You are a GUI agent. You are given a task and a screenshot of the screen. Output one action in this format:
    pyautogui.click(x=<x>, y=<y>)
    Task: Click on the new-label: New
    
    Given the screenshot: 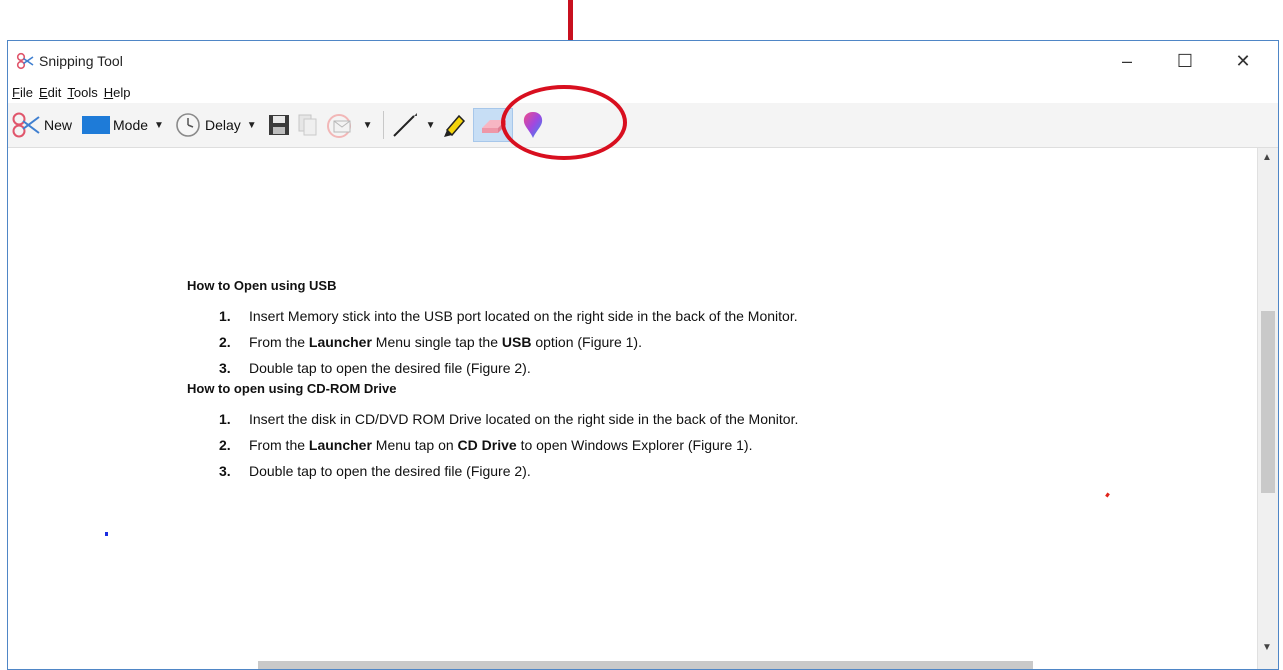 What is the action you would take?
    pyautogui.click(x=58, y=125)
    